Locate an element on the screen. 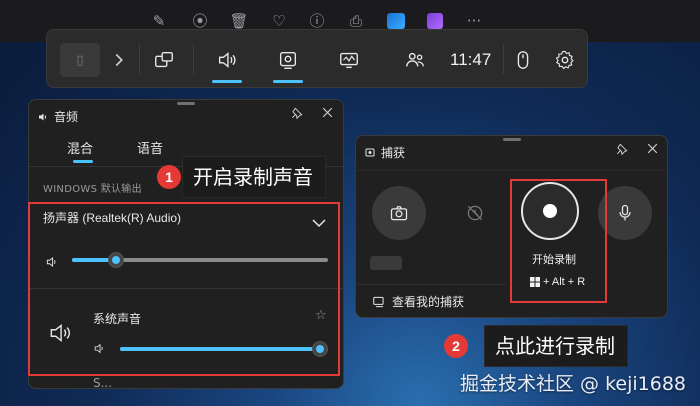 This screenshot has width=700, height=406. tab-voice: 语音 is located at coordinates (150, 147).